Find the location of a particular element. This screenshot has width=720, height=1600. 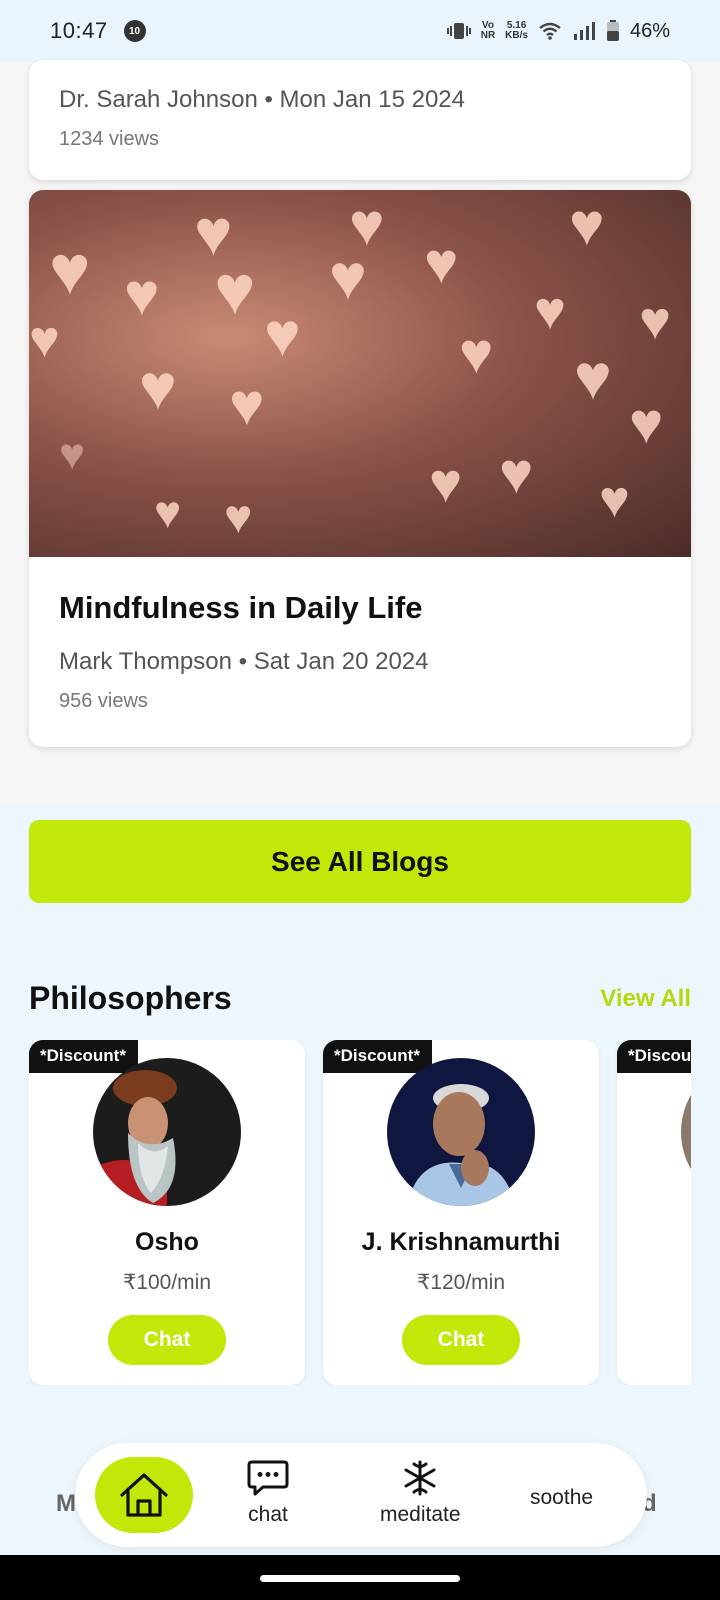

philosopher-card: *Discount* Osho ₹100/min Chat is located at coordinates (167, 1212).